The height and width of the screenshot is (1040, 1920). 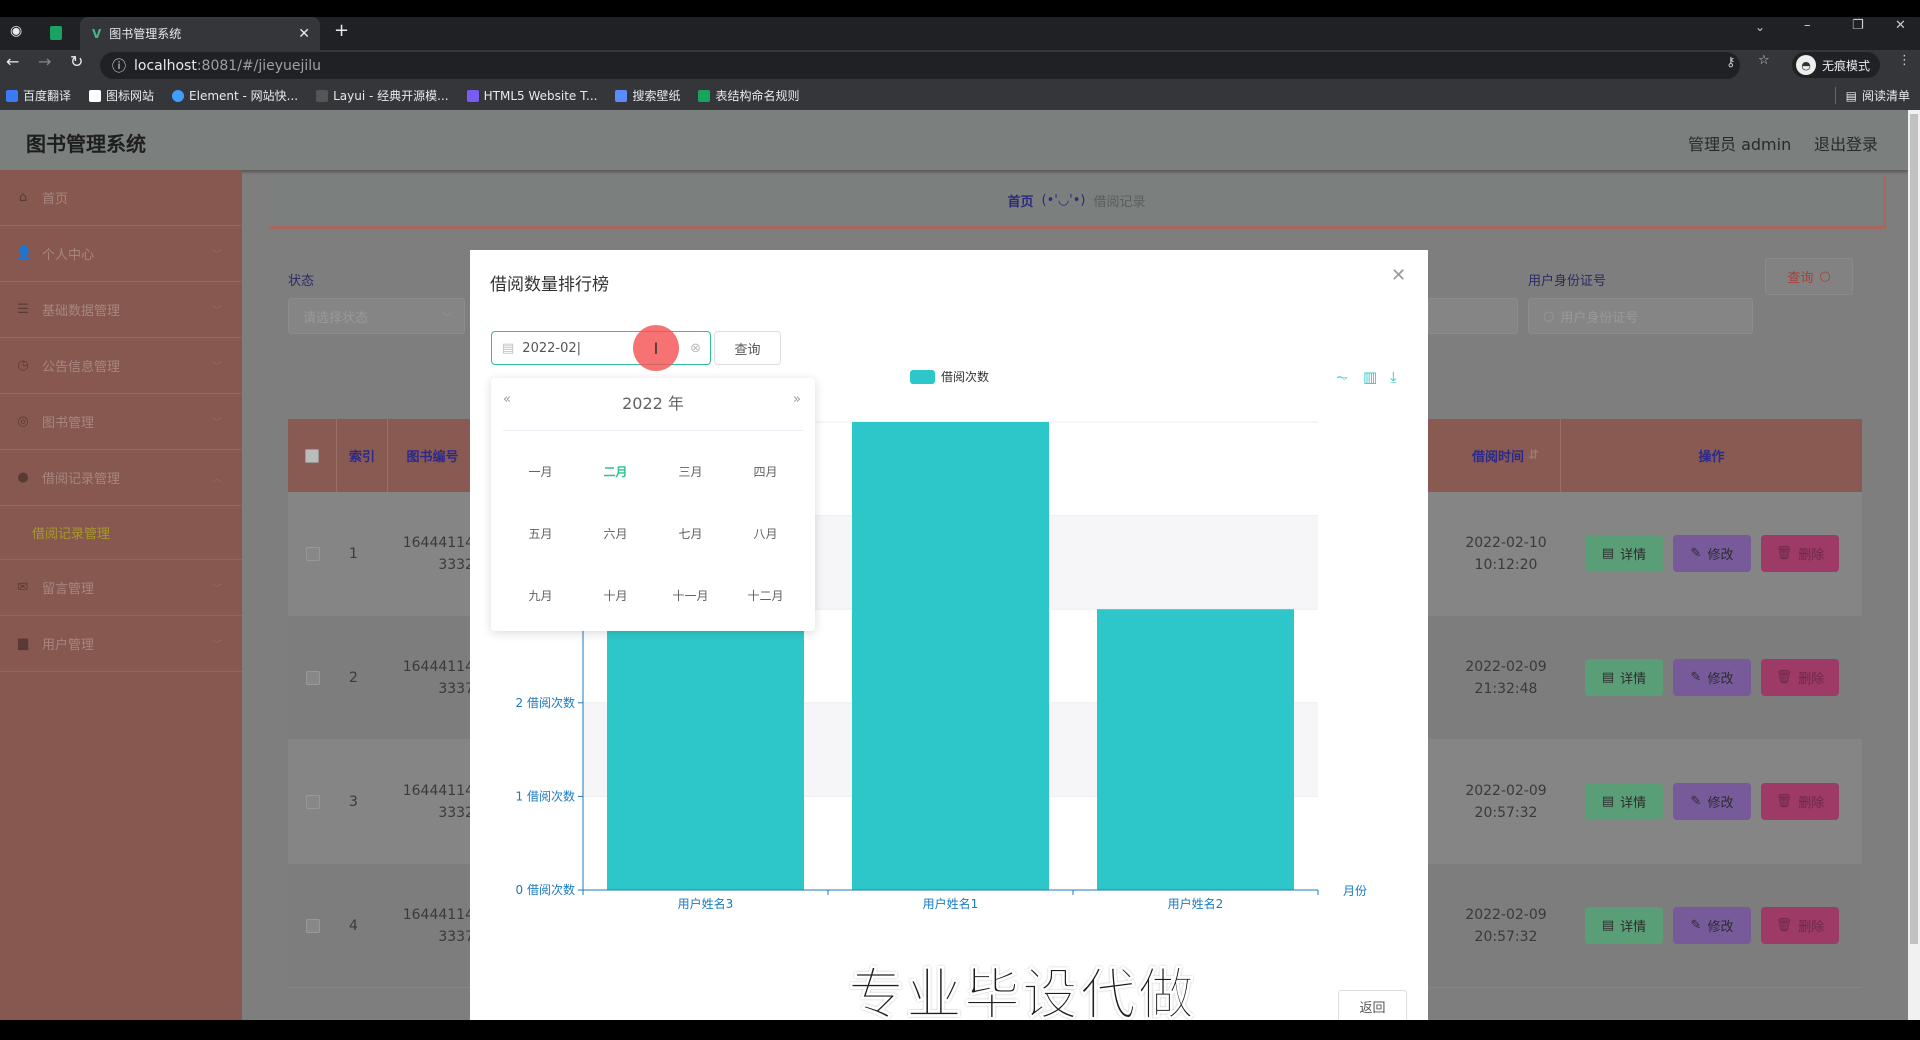 What do you see at coordinates (47, 96) in the screenshot?
I see `bookmark-label: 百度翻译` at bounding box center [47, 96].